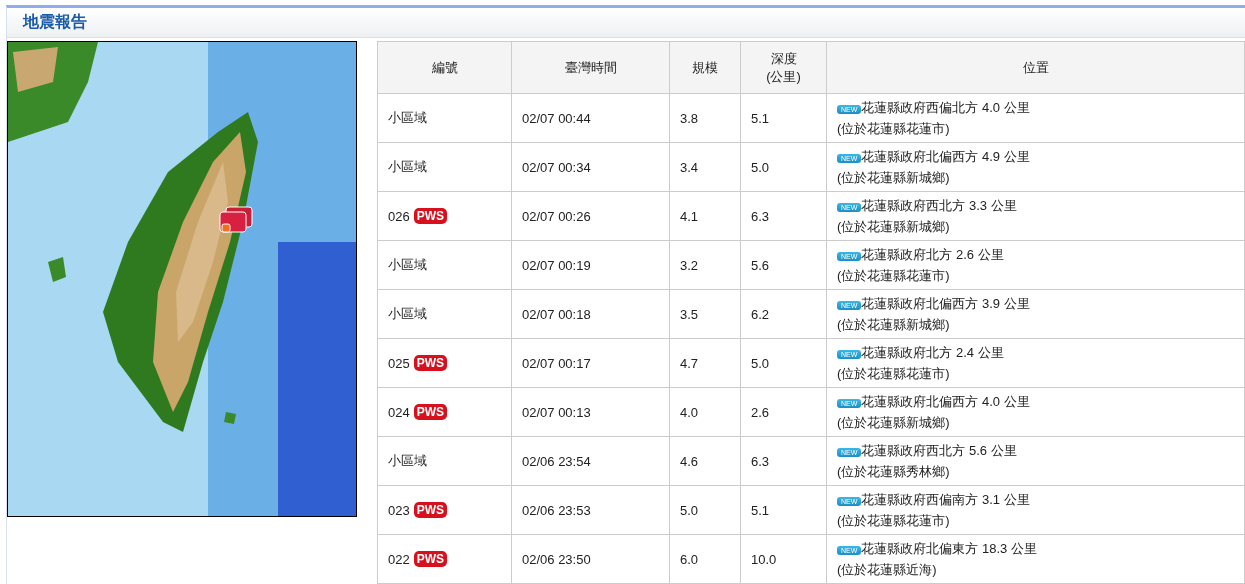  Describe the element at coordinates (590, 67) in the screenshot. I see `column-header: 臺灣時間` at that location.